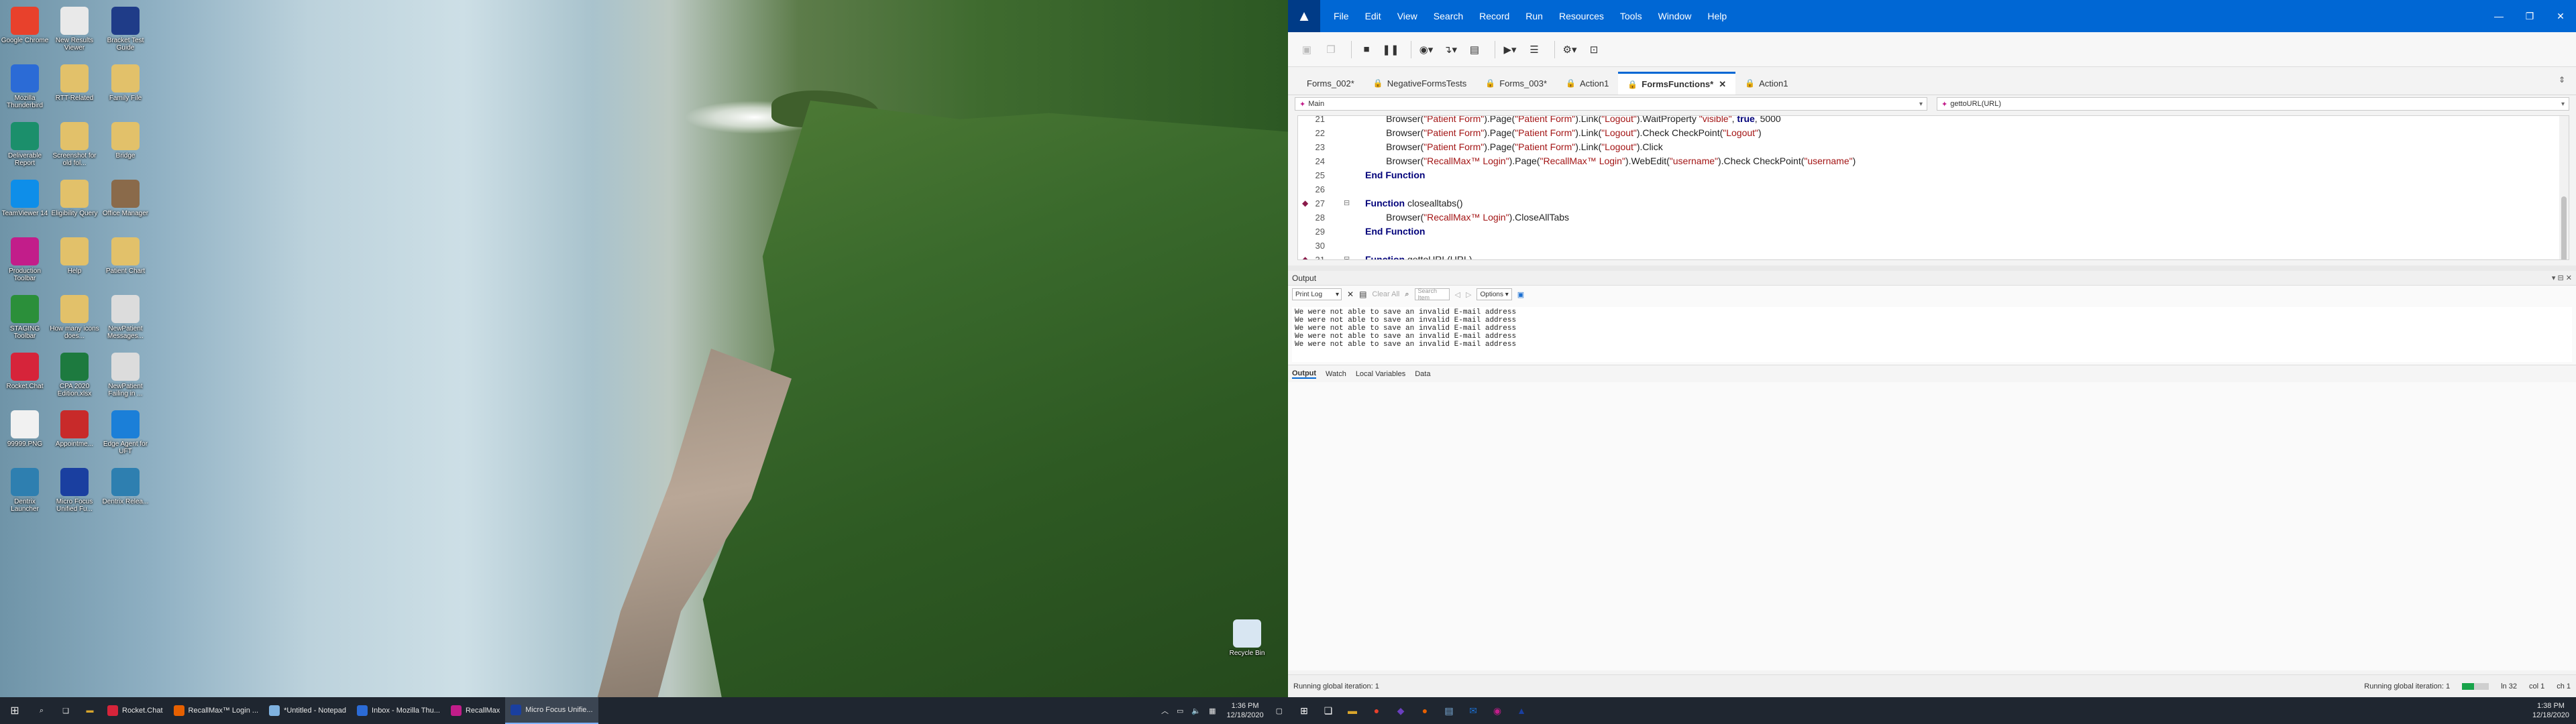  I want to click on recallmax-icon: ◉, so click(1497, 710).